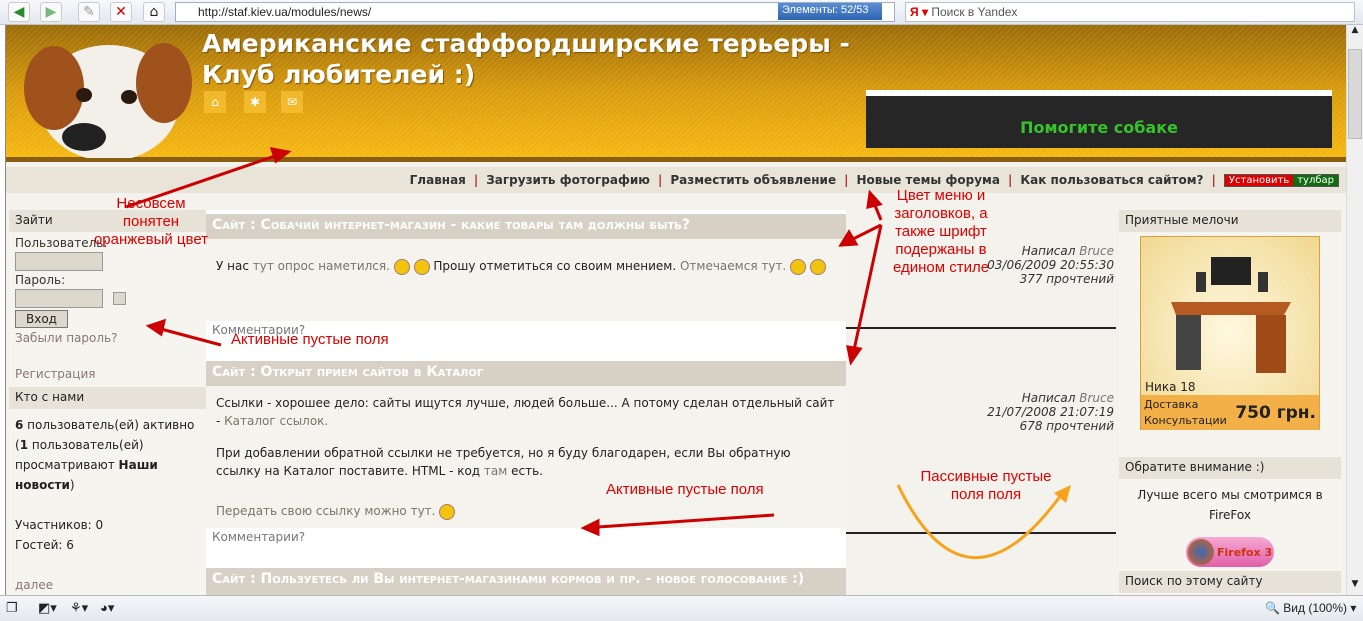  I want to click on compat-icon: ◩▾, so click(47, 608).